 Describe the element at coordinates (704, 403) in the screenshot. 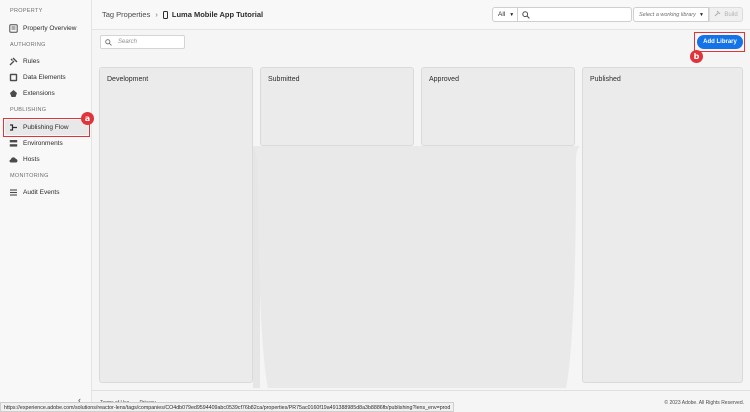

I see `copyright: © 2023 Adobe. All Rights Reserved.` at that location.